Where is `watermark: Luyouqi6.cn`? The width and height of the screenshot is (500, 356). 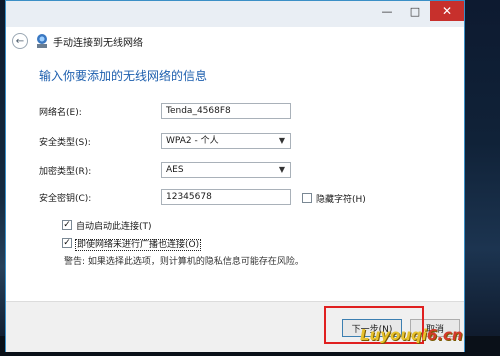
watermark: Luyouqi6.cn is located at coordinates (411, 335).